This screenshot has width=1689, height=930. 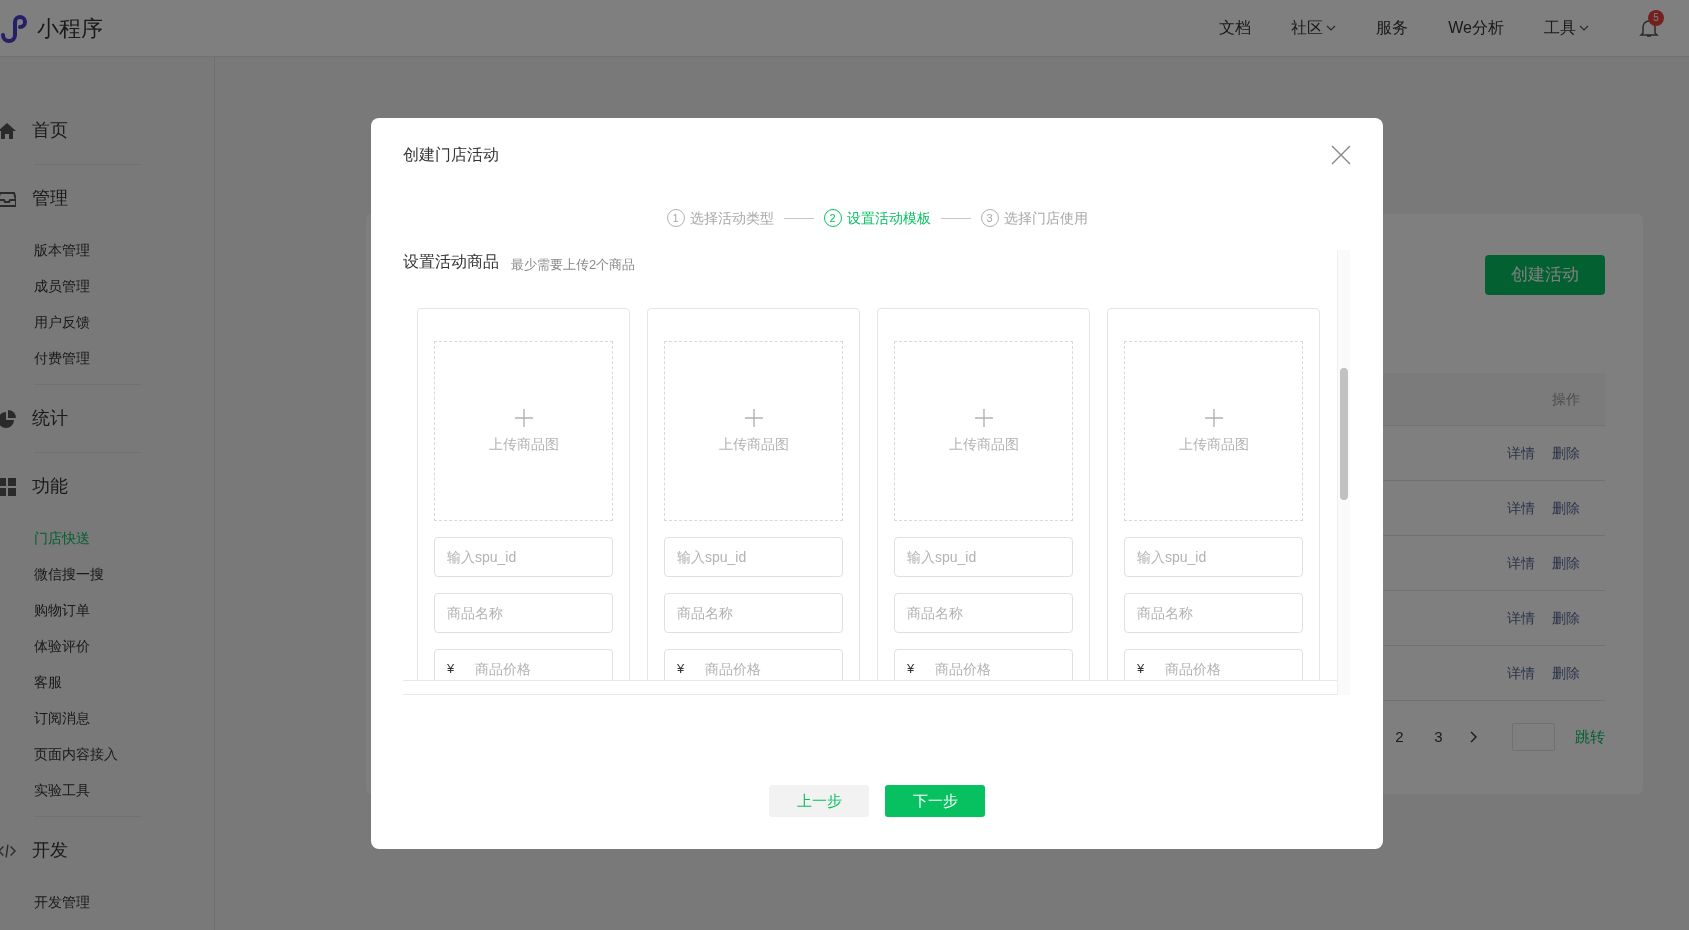 I want to click on sidebar-item: 微信搜一搜, so click(x=72, y=574).